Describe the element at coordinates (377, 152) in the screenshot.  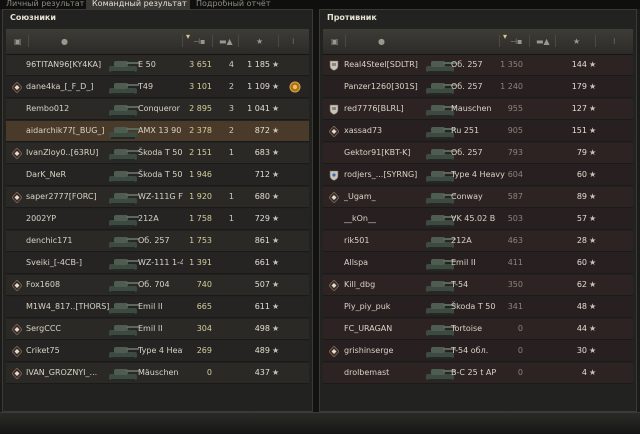
I see `player-name: Gektor91[KBT-K]` at that location.